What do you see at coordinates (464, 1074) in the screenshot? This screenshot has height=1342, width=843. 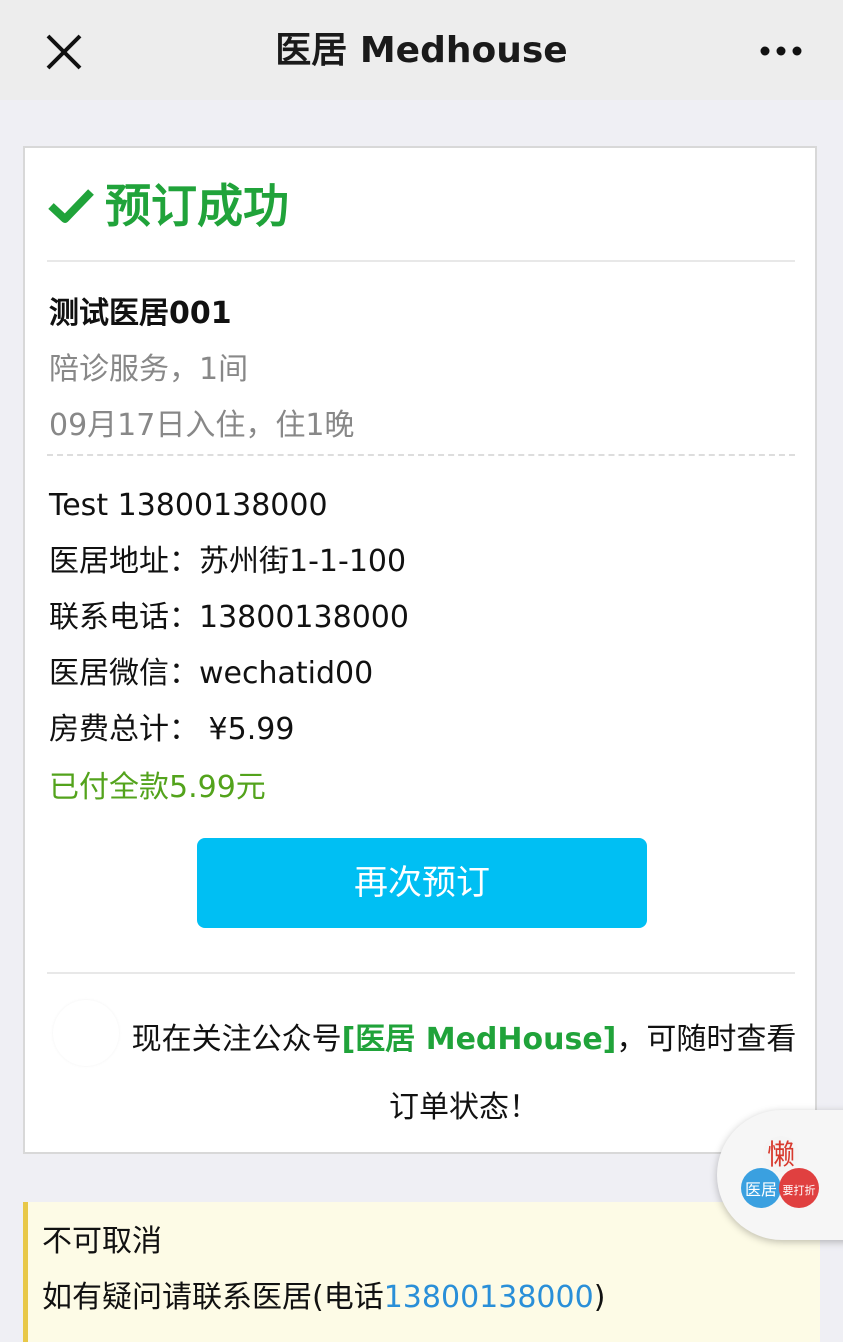 I see `follow-prompt: 现在关注公众号[医居 MedHouse]，可随时查看订单状态！` at bounding box center [464, 1074].